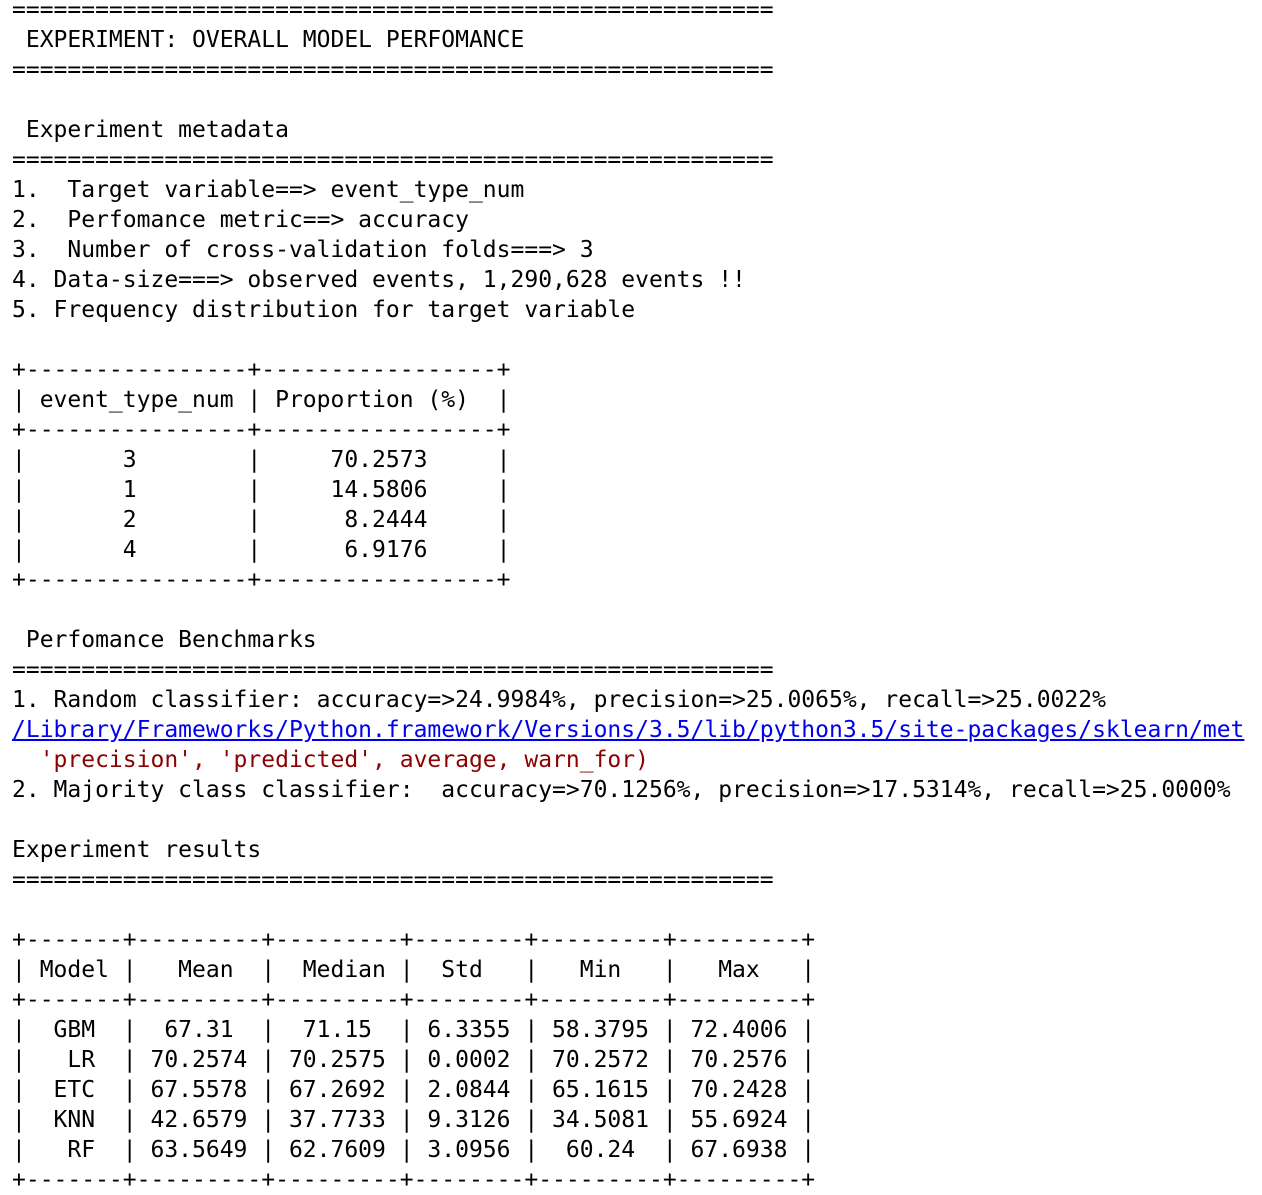 This screenshot has width=1262, height=1195. Describe the element at coordinates (261, 490) in the screenshot. I see `output-line: | 1 | 14.5806 |` at that location.